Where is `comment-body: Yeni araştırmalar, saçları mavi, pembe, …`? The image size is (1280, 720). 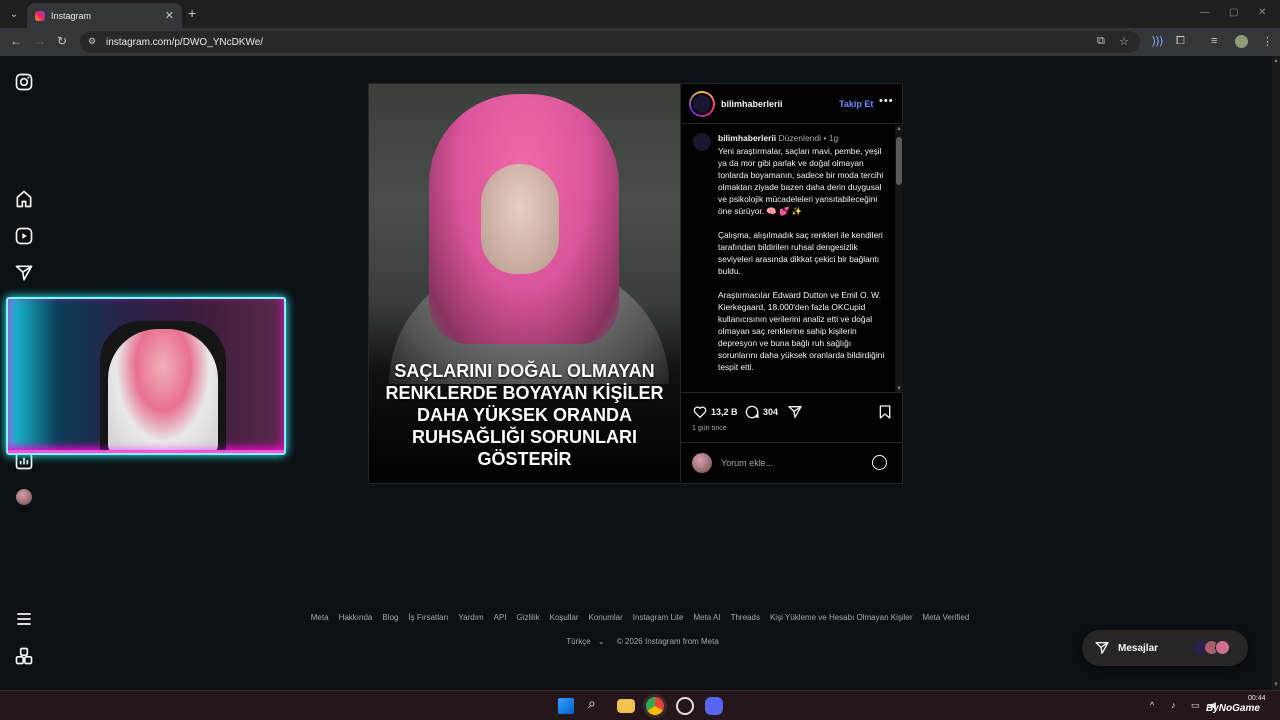
comment-body: Yeni araştırmalar, saçları mavi, pembe, … is located at coordinates (803, 265).